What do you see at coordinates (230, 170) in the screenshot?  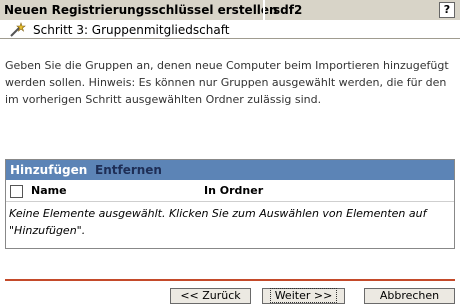 I see `panel-toolbar: Hinzufügen Entfernen` at bounding box center [230, 170].